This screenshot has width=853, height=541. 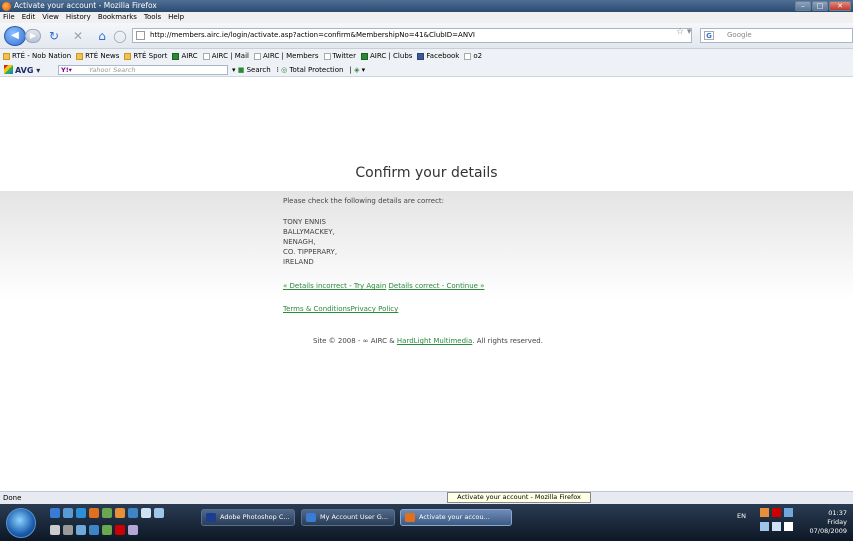 What do you see at coordinates (820, 6) in the screenshot?
I see `maximize-button: □` at bounding box center [820, 6].